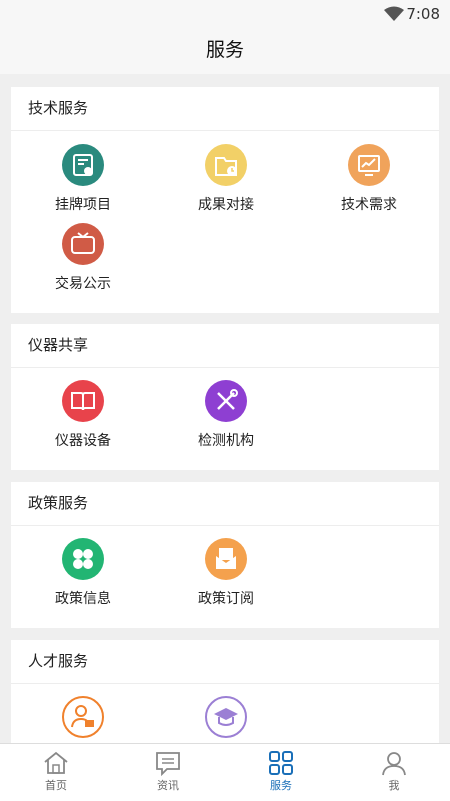 The image size is (450, 801). I want to click on service-listing-projects: 挂牌项目, so click(83, 179).